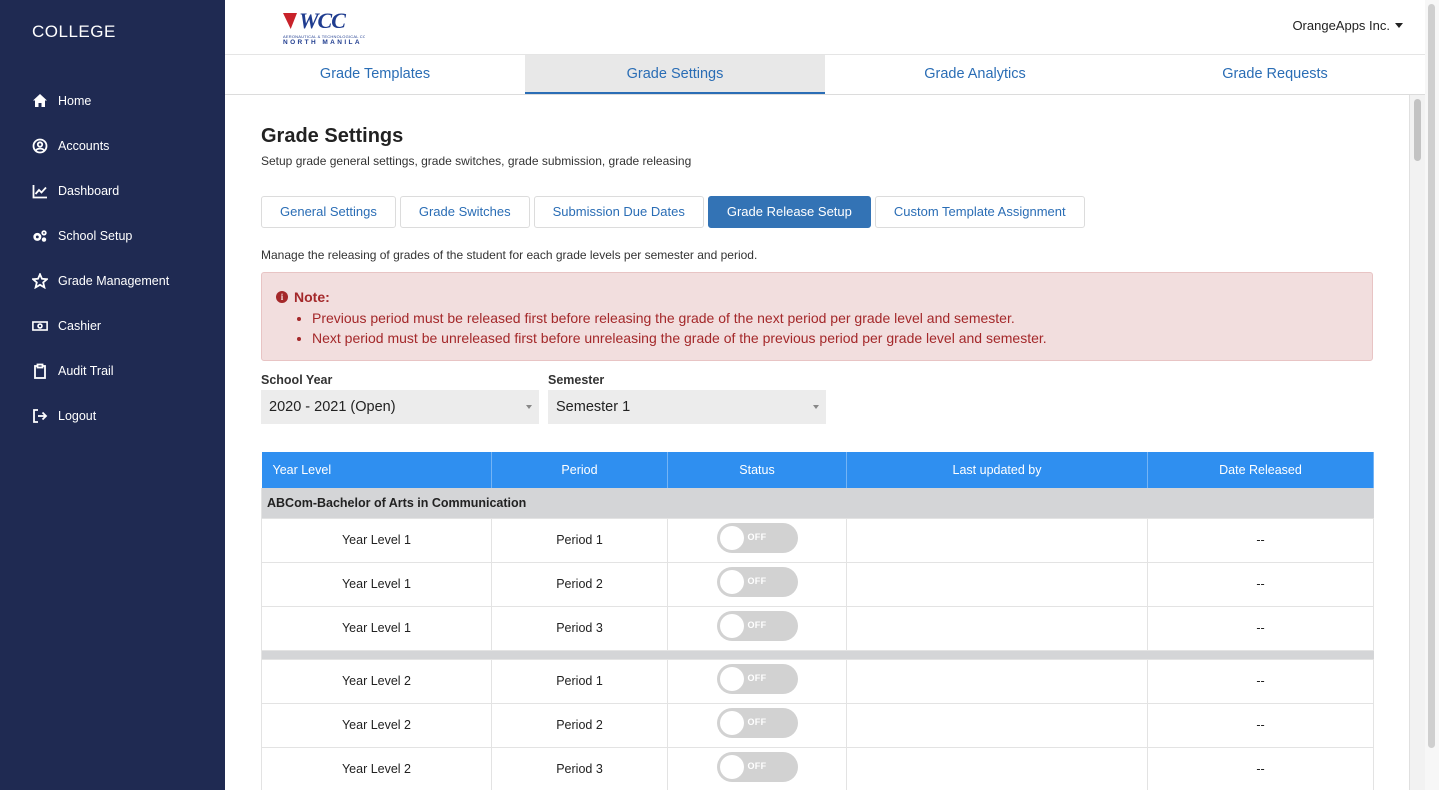 This screenshot has width=1439, height=790. Describe the element at coordinates (593, 407) in the screenshot. I see `semester-value: Semester 1` at that location.